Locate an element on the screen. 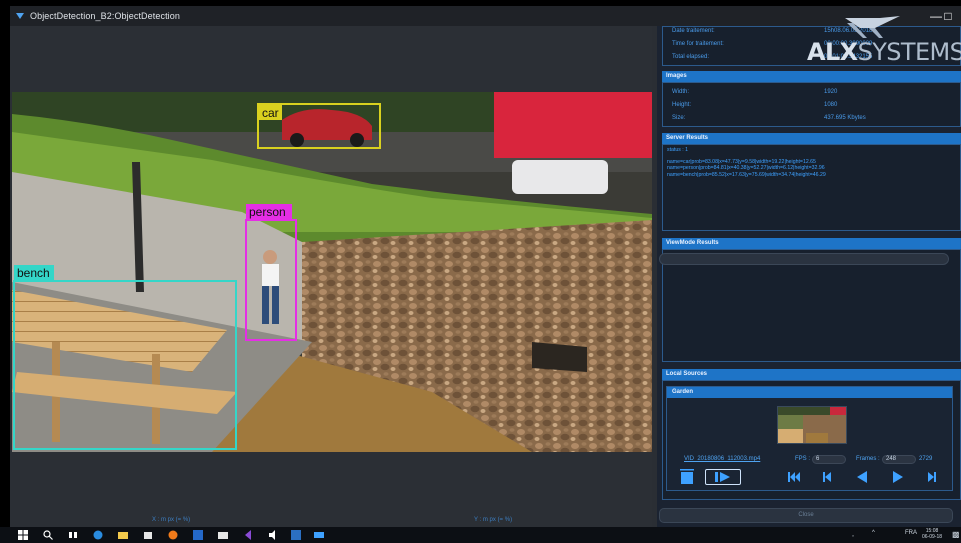 The height and width of the screenshot is (543, 961). width-label: Width: is located at coordinates (681, 92).